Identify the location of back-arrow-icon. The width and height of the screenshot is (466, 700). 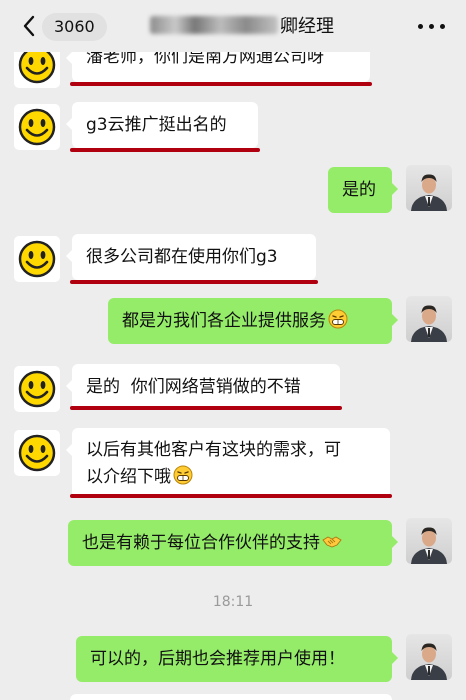
(32, 26).